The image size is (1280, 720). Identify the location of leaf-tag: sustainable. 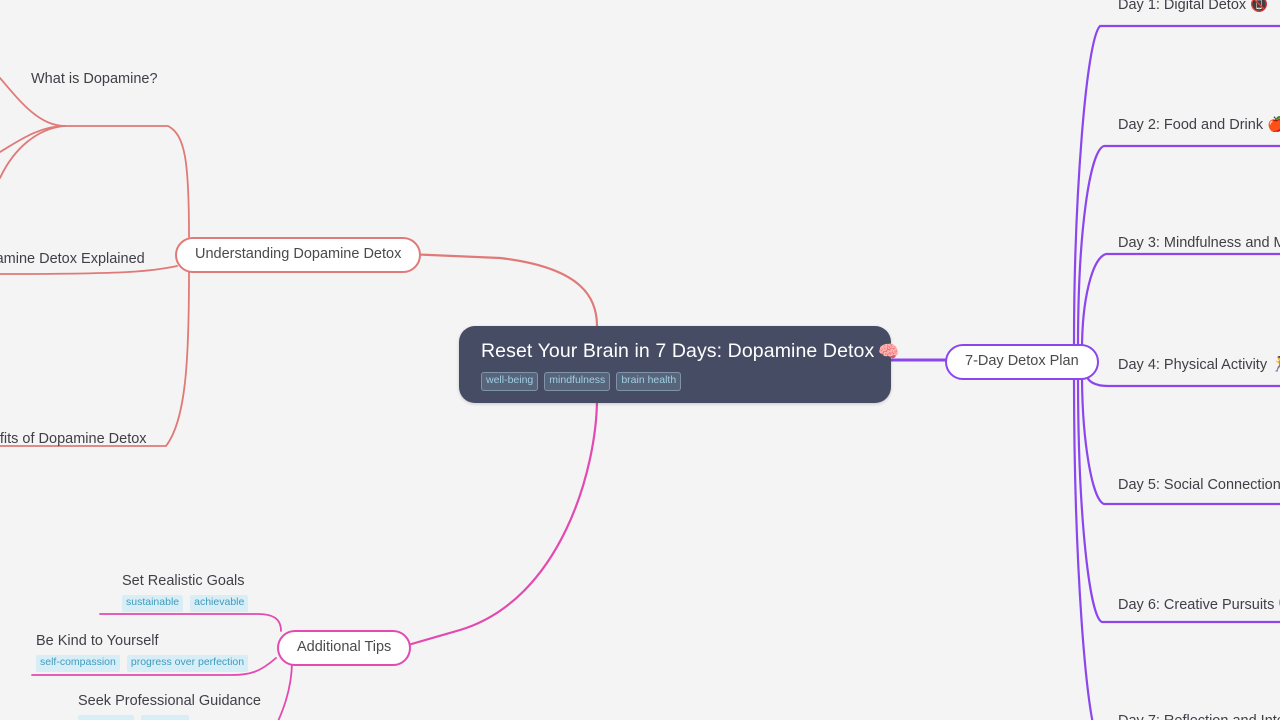
(153, 603).